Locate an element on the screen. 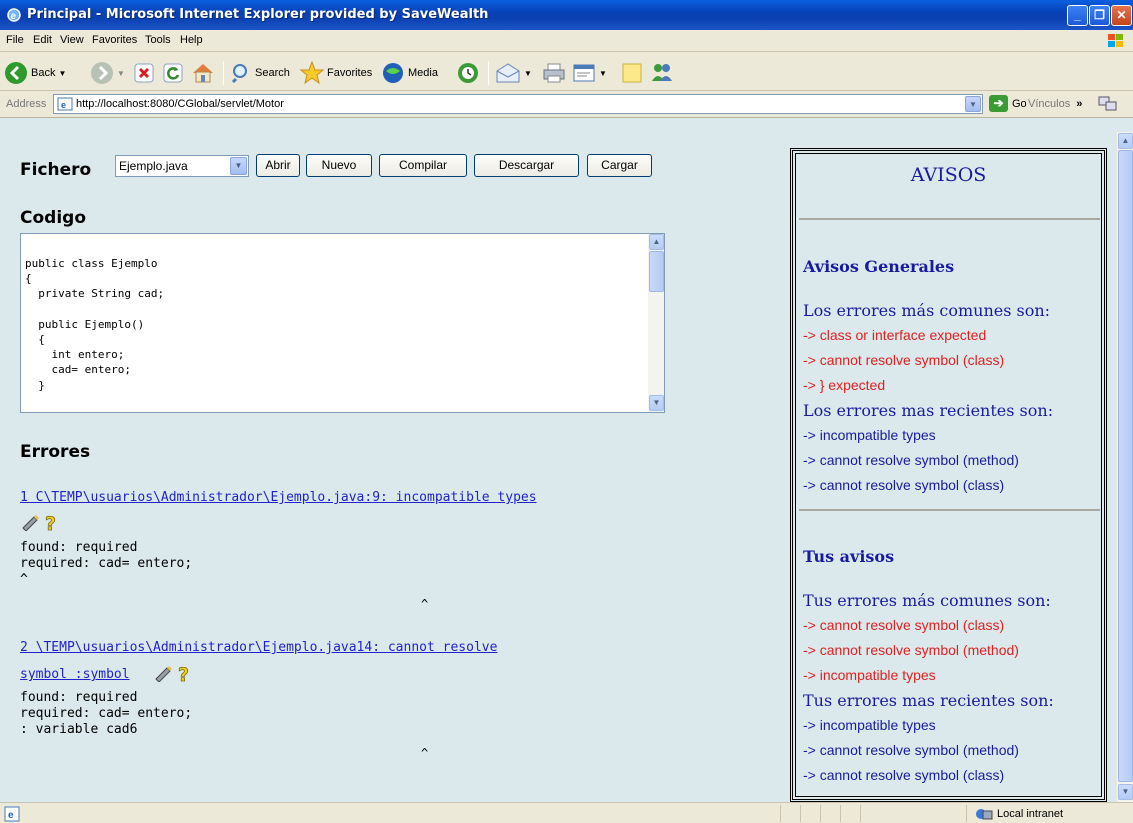 This screenshot has height=823, width=1133. go-label: Go is located at coordinates (1019, 103).